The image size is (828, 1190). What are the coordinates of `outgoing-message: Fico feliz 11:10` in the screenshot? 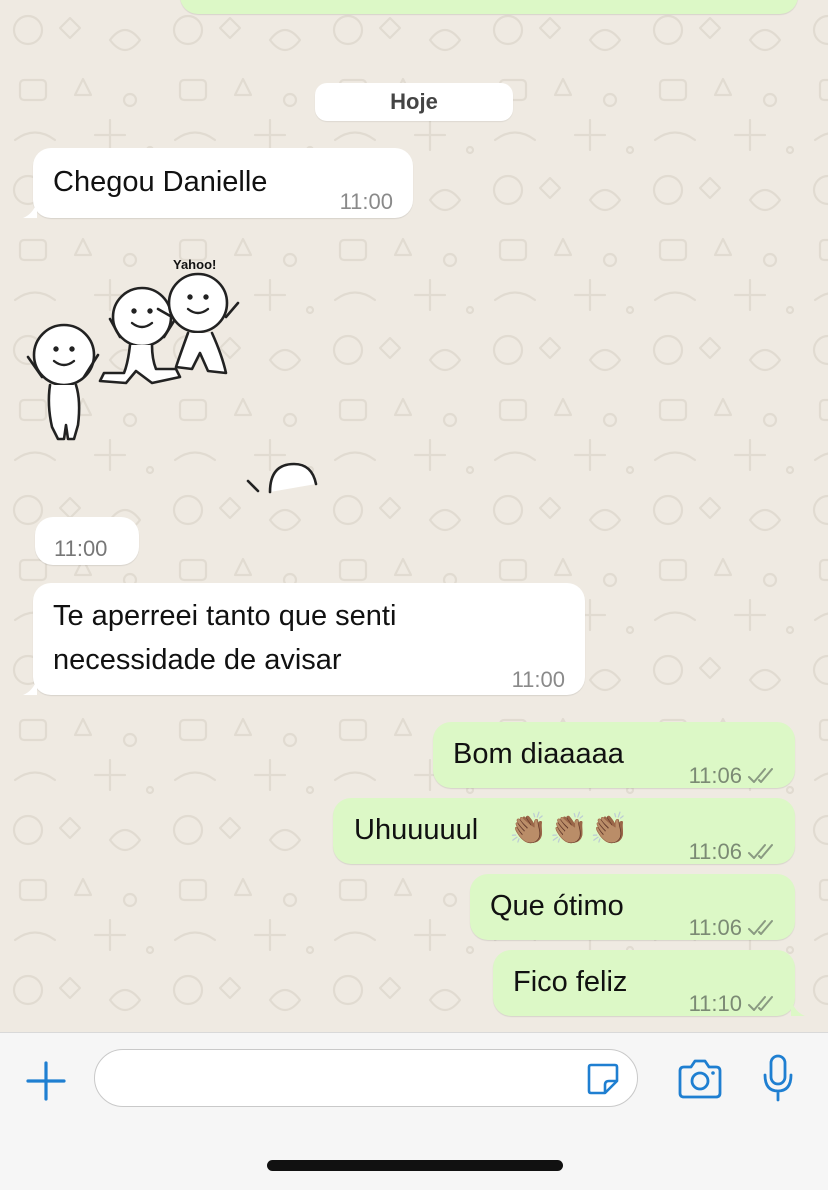 It's located at (649, 983).